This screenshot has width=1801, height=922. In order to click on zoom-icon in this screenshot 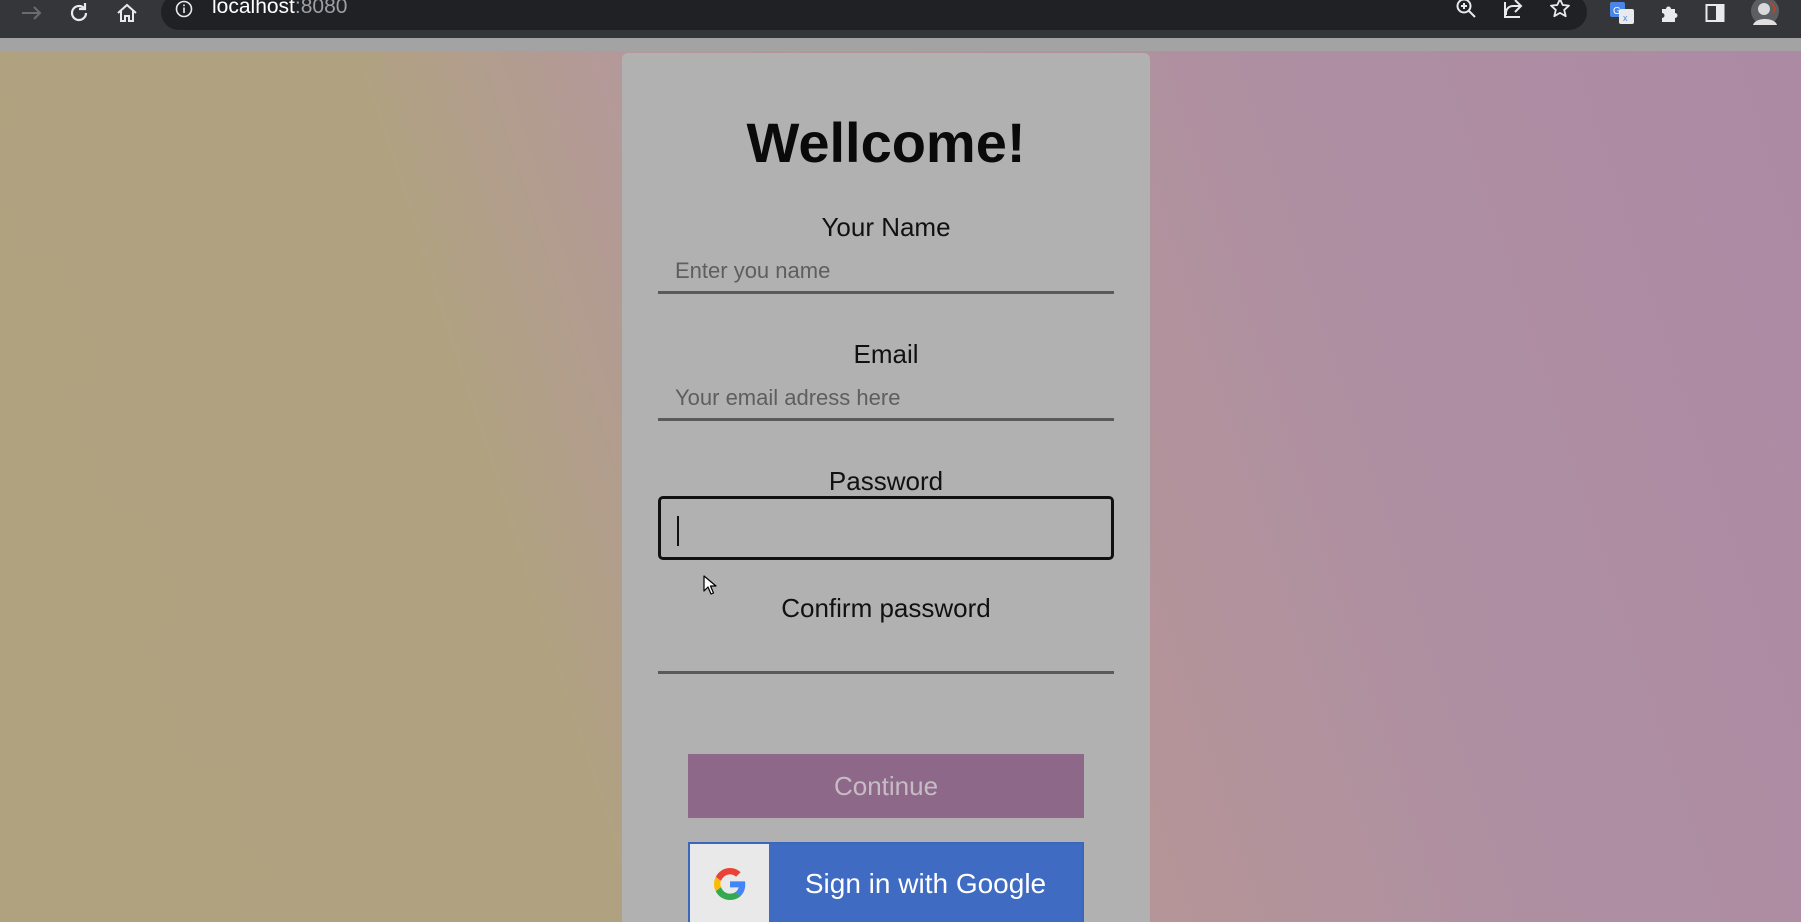, I will do `click(1466, 10)`.